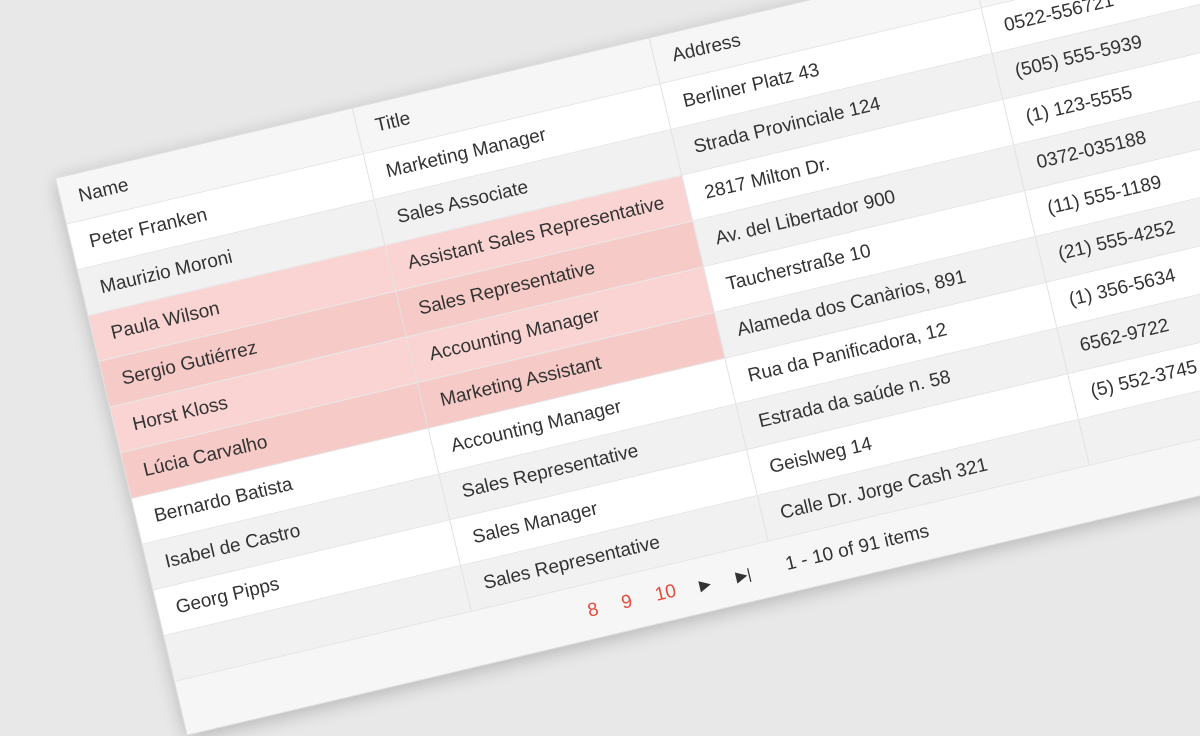 This screenshot has width=1200, height=736. I want to click on page-link-10: 10, so click(666, 594).